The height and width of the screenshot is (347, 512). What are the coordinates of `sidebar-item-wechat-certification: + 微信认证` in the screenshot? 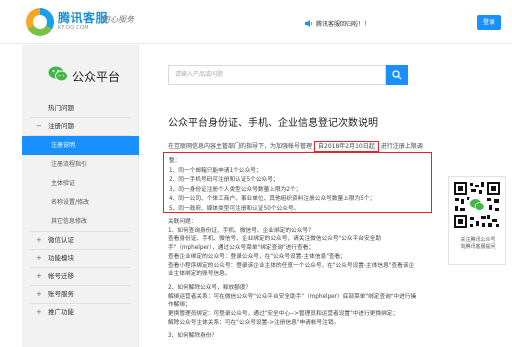 It's located at (80, 240).